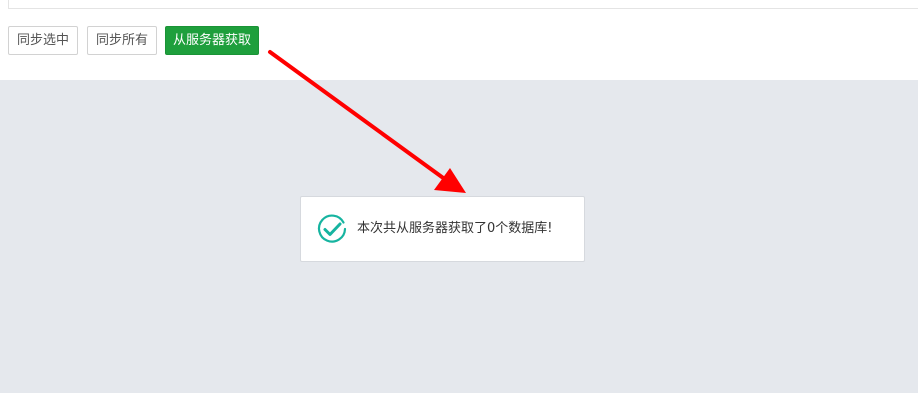  I want to click on success-toast: 本次共从服务器获取了0个数据库!, so click(442, 229).